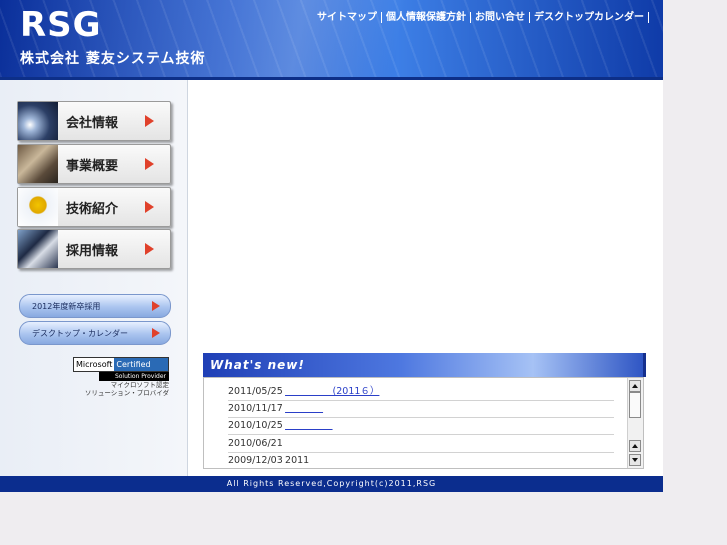 The width and height of the screenshot is (727, 545). I want to click on desktop-calendar-banner: デスクトップ・カレンダー, so click(95, 333).